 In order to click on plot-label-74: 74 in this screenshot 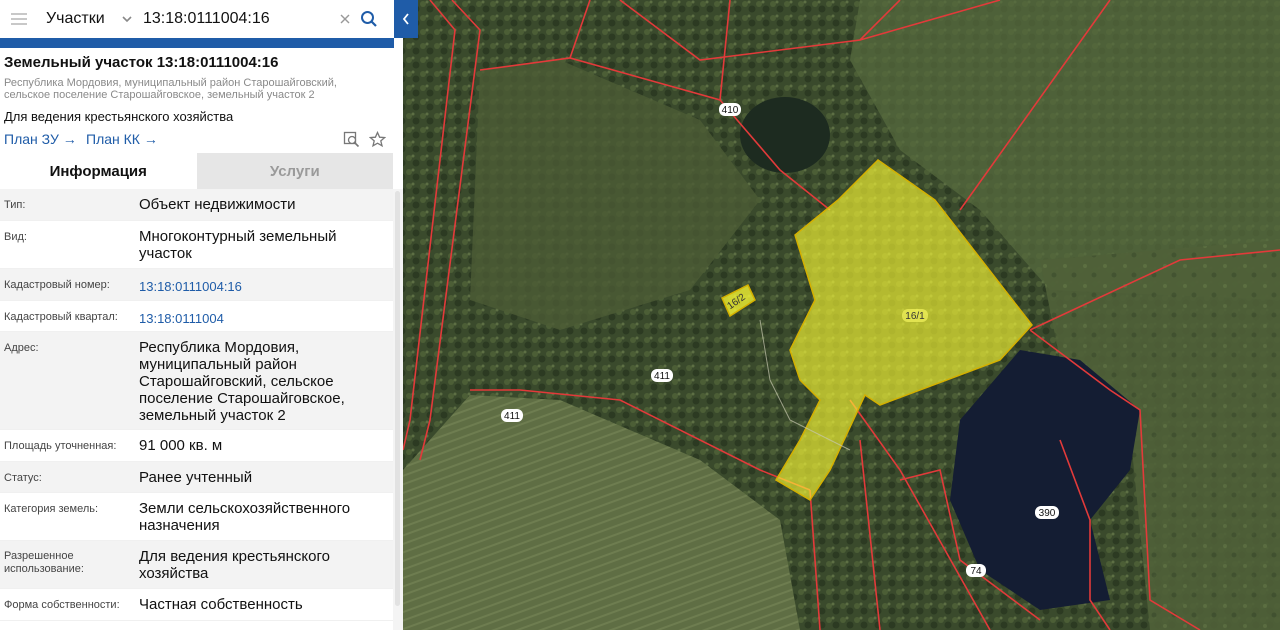, I will do `click(976, 571)`.